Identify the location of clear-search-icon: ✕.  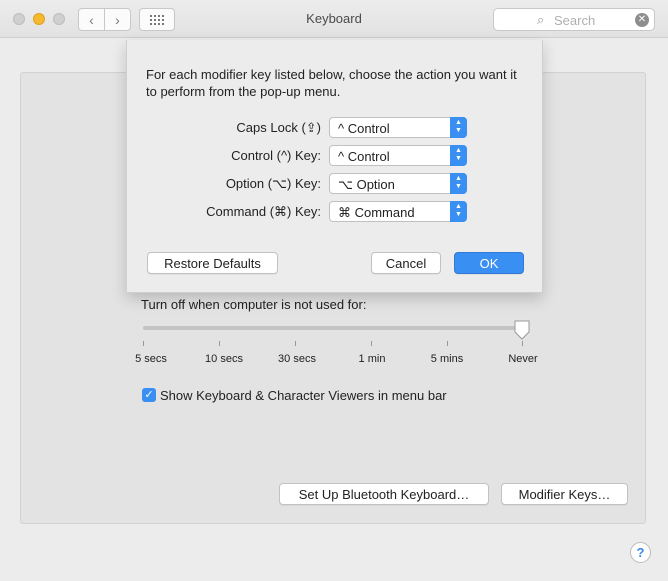
(642, 20).